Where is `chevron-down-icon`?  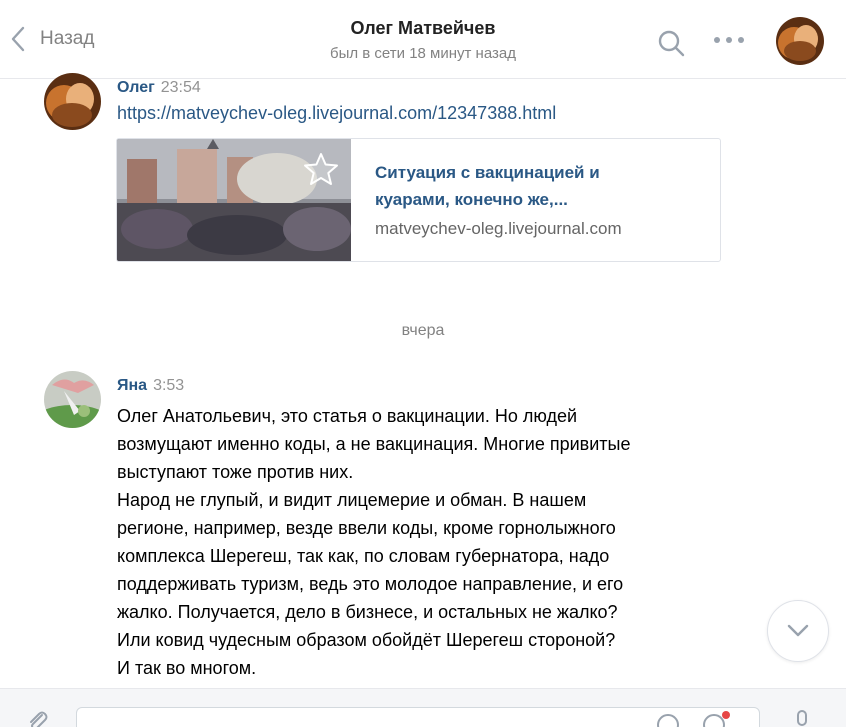 chevron-down-icon is located at coordinates (798, 630).